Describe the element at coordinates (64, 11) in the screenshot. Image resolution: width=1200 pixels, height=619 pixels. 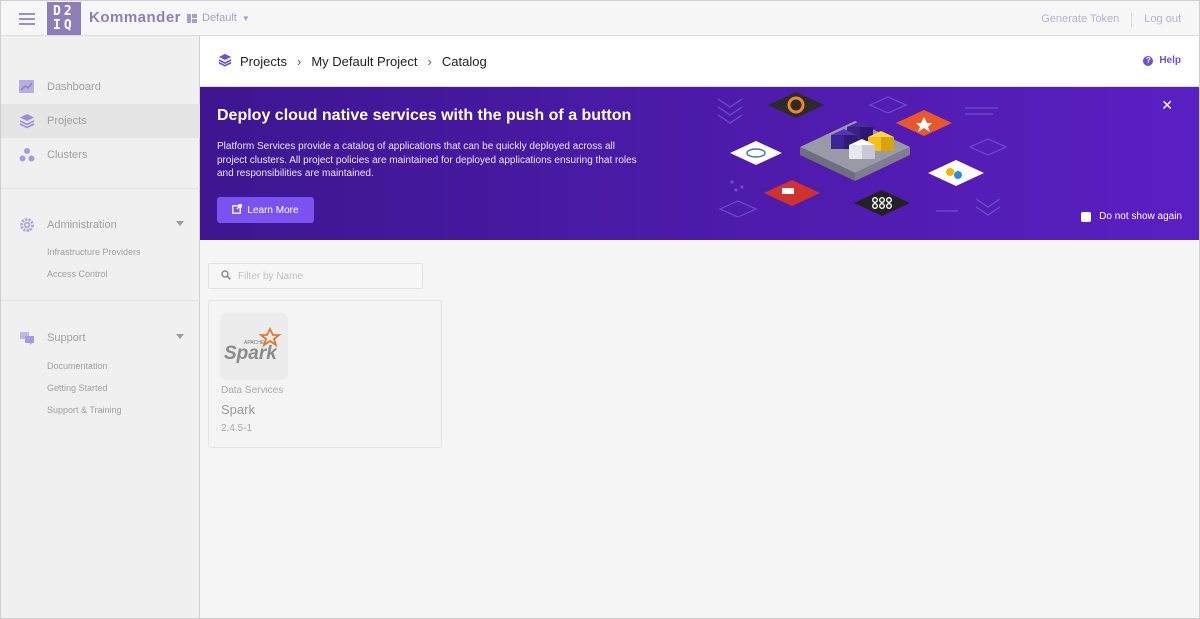
I see `logo-line-1: D2` at that location.